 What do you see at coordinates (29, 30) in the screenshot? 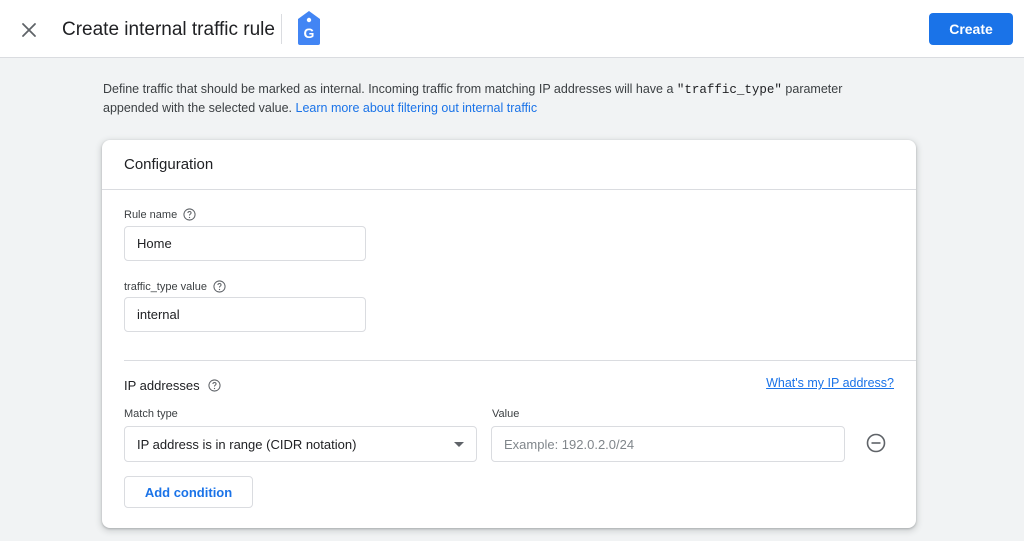
I see `close-icon` at bounding box center [29, 30].